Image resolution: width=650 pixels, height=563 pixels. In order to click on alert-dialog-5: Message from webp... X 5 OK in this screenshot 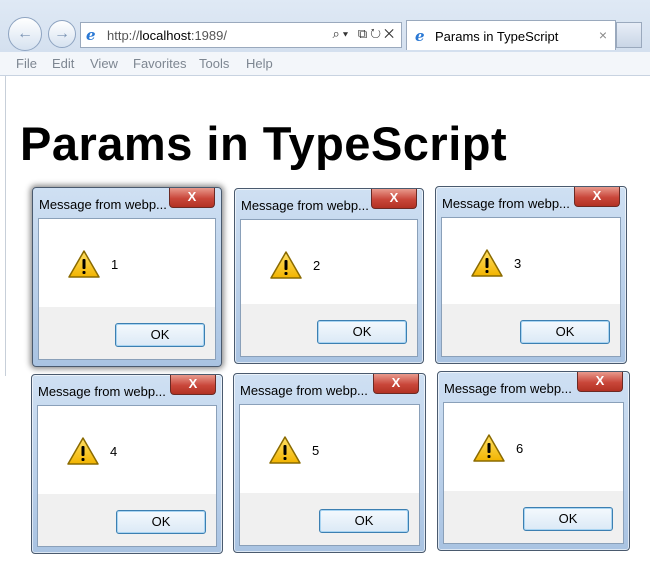, I will do `click(329, 463)`.